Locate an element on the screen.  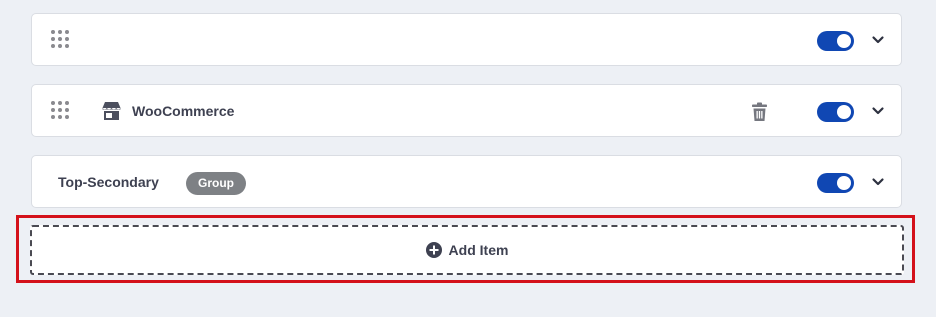
group-badge: Group is located at coordinates (216, 183).